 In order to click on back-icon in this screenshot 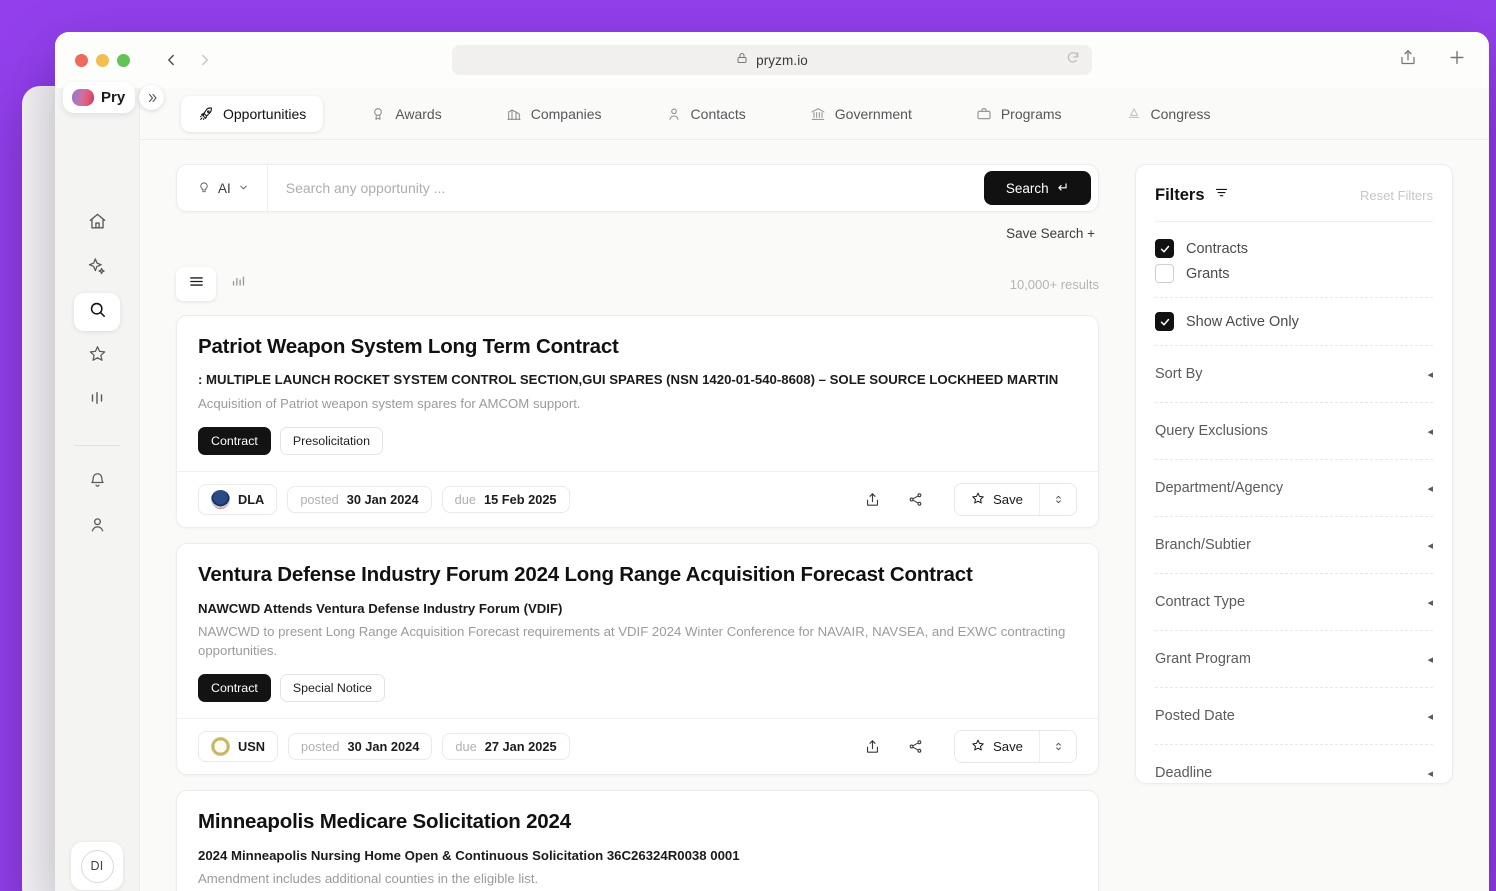, I will do `click(171, 60)`.